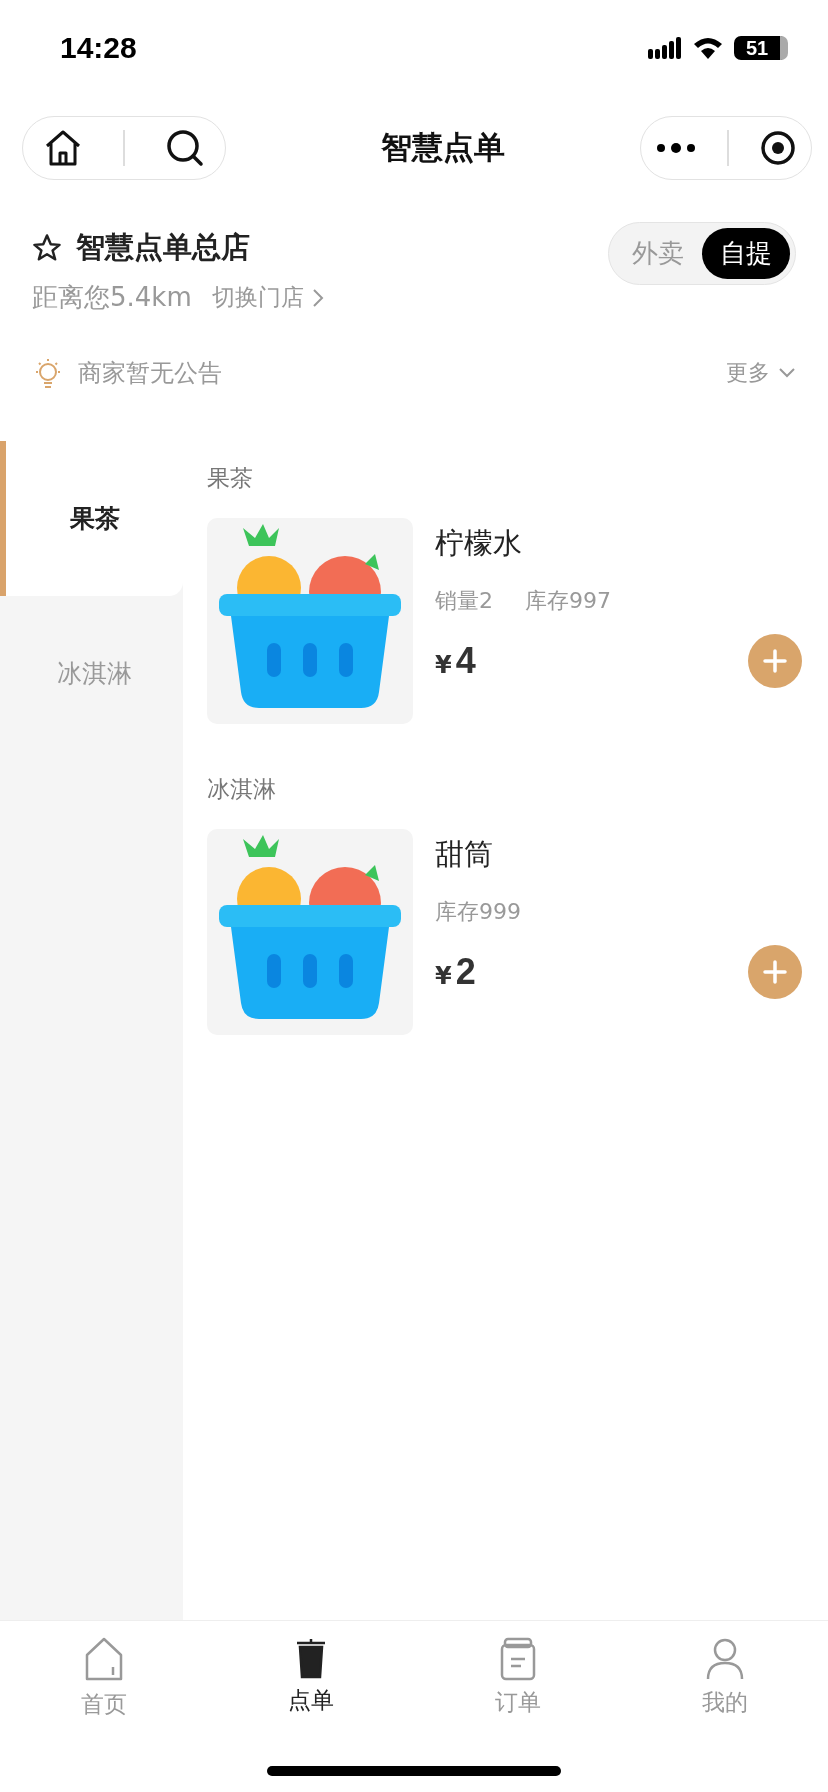  What do you see at coordinates (91, 518) in the screenshot?
I see `category-item: 果茶` at bounding box center [91, 518].